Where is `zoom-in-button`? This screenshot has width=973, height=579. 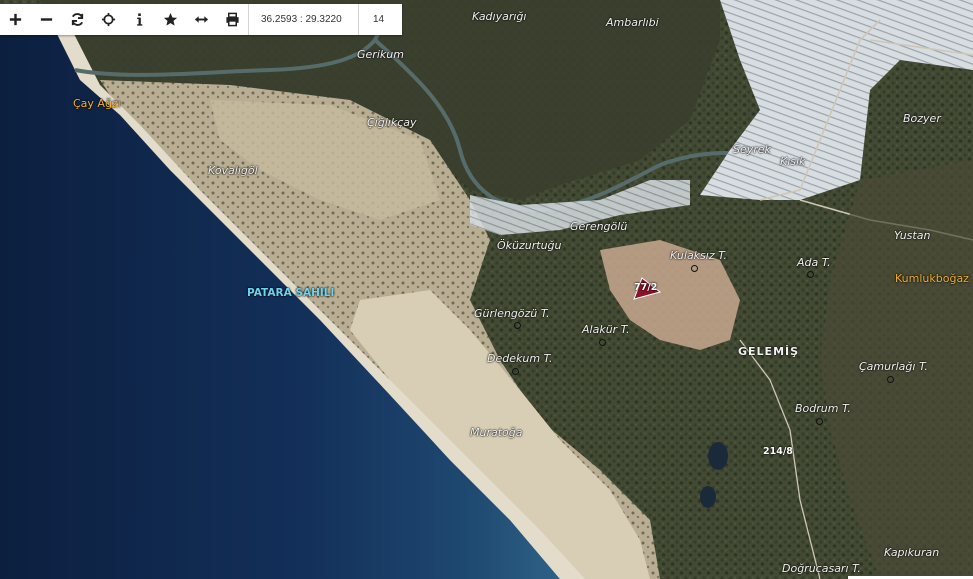 zoom-in-button is located at coordinates (15, 19).